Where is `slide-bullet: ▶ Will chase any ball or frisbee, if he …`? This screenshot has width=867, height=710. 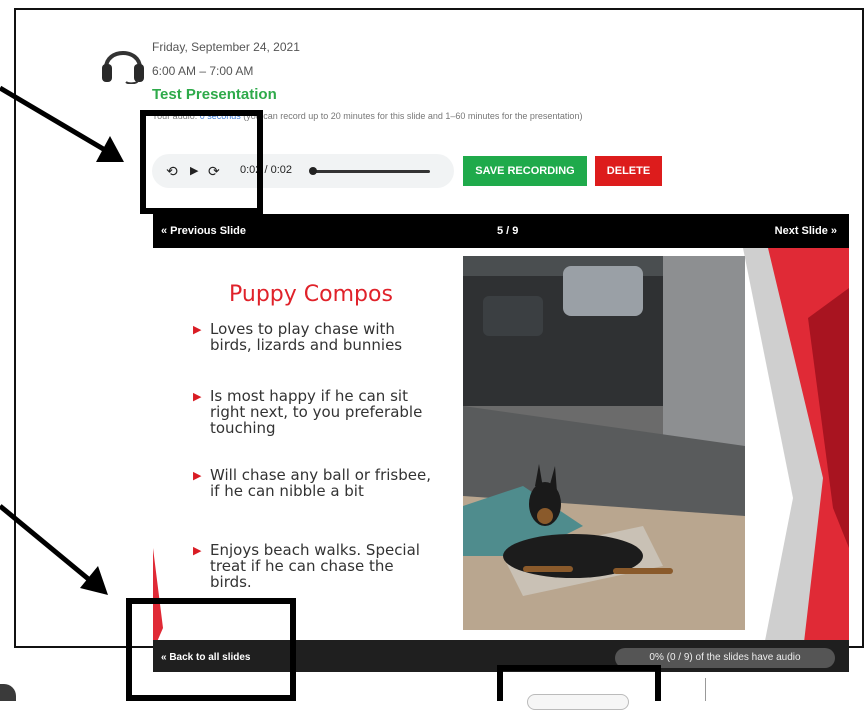 slide-bullet: ▶ Will chase any ball or frisbee, if he … is located at coordinates (313, 483).